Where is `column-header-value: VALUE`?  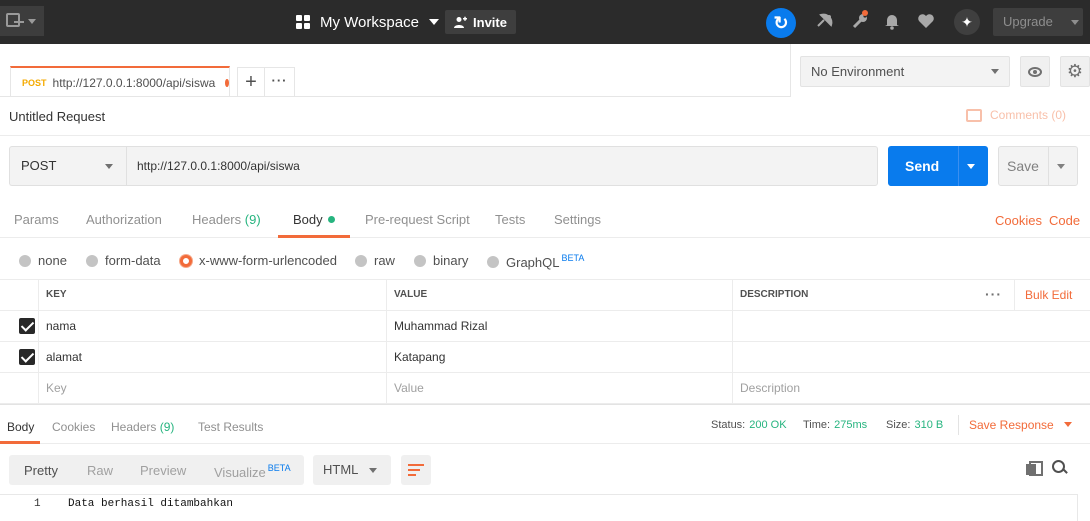 column-header-value: VALUE is located at coordinates (559, 295).